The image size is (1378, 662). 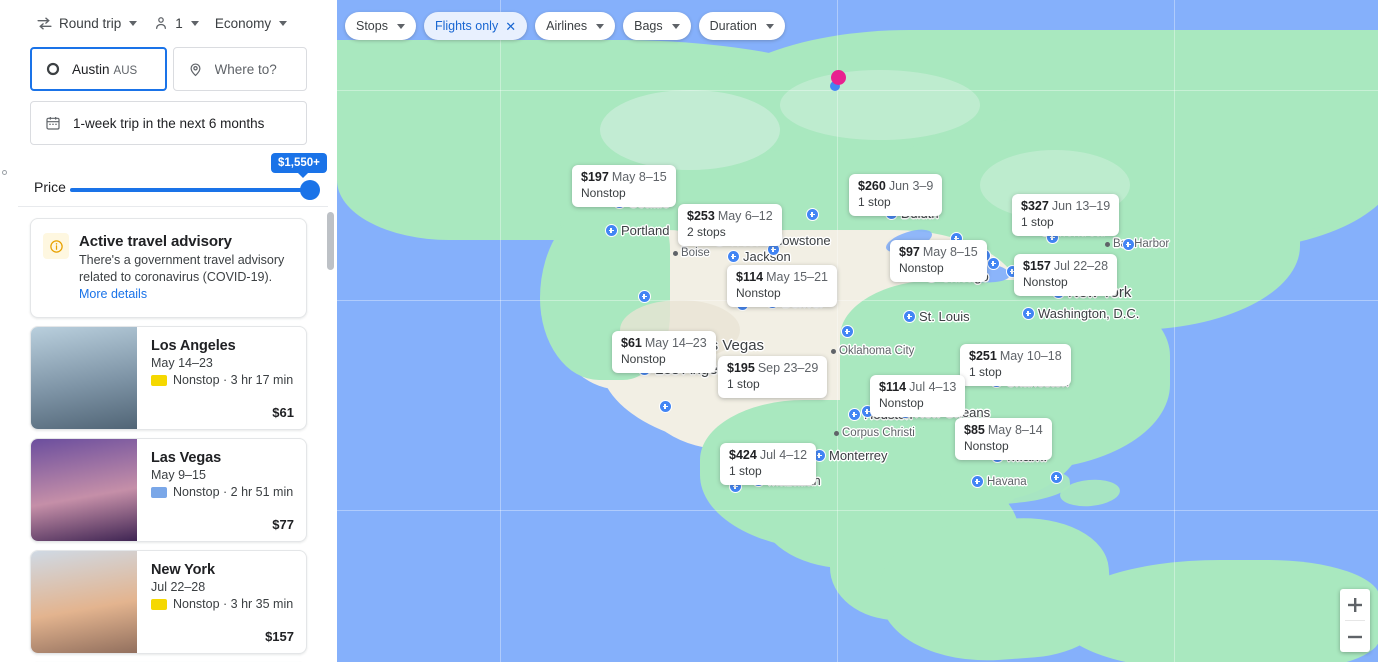 What do you see at coordinates (657, 26) in the screenshot?
I see `filter-chip-bags: Bags` at bounding box center [657, 26].